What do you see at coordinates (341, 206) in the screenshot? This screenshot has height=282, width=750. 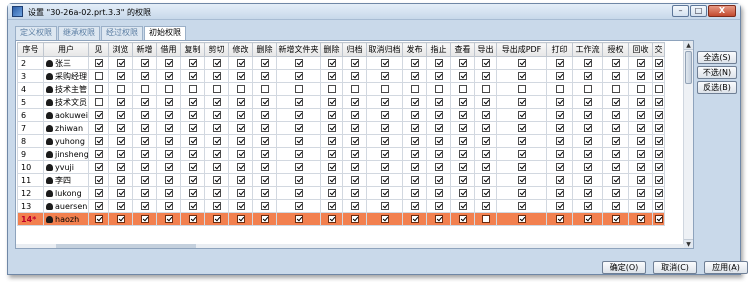 I see `table-row: 13 auersen` at bounding box center [341, 206].